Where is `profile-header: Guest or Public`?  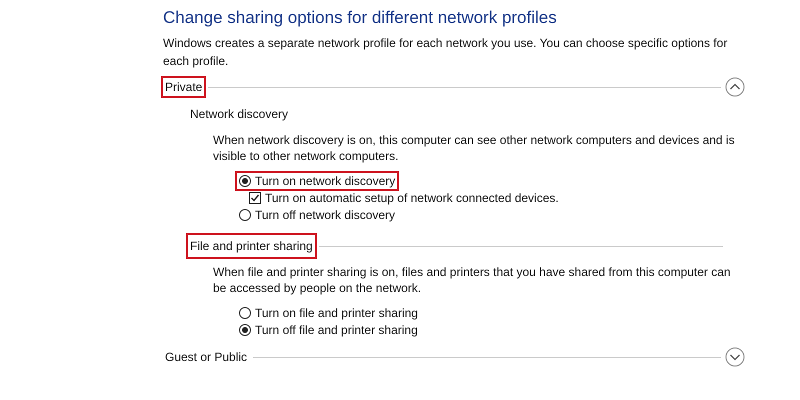
profile-header: Guest or Public is located at coordinates (206, 357).